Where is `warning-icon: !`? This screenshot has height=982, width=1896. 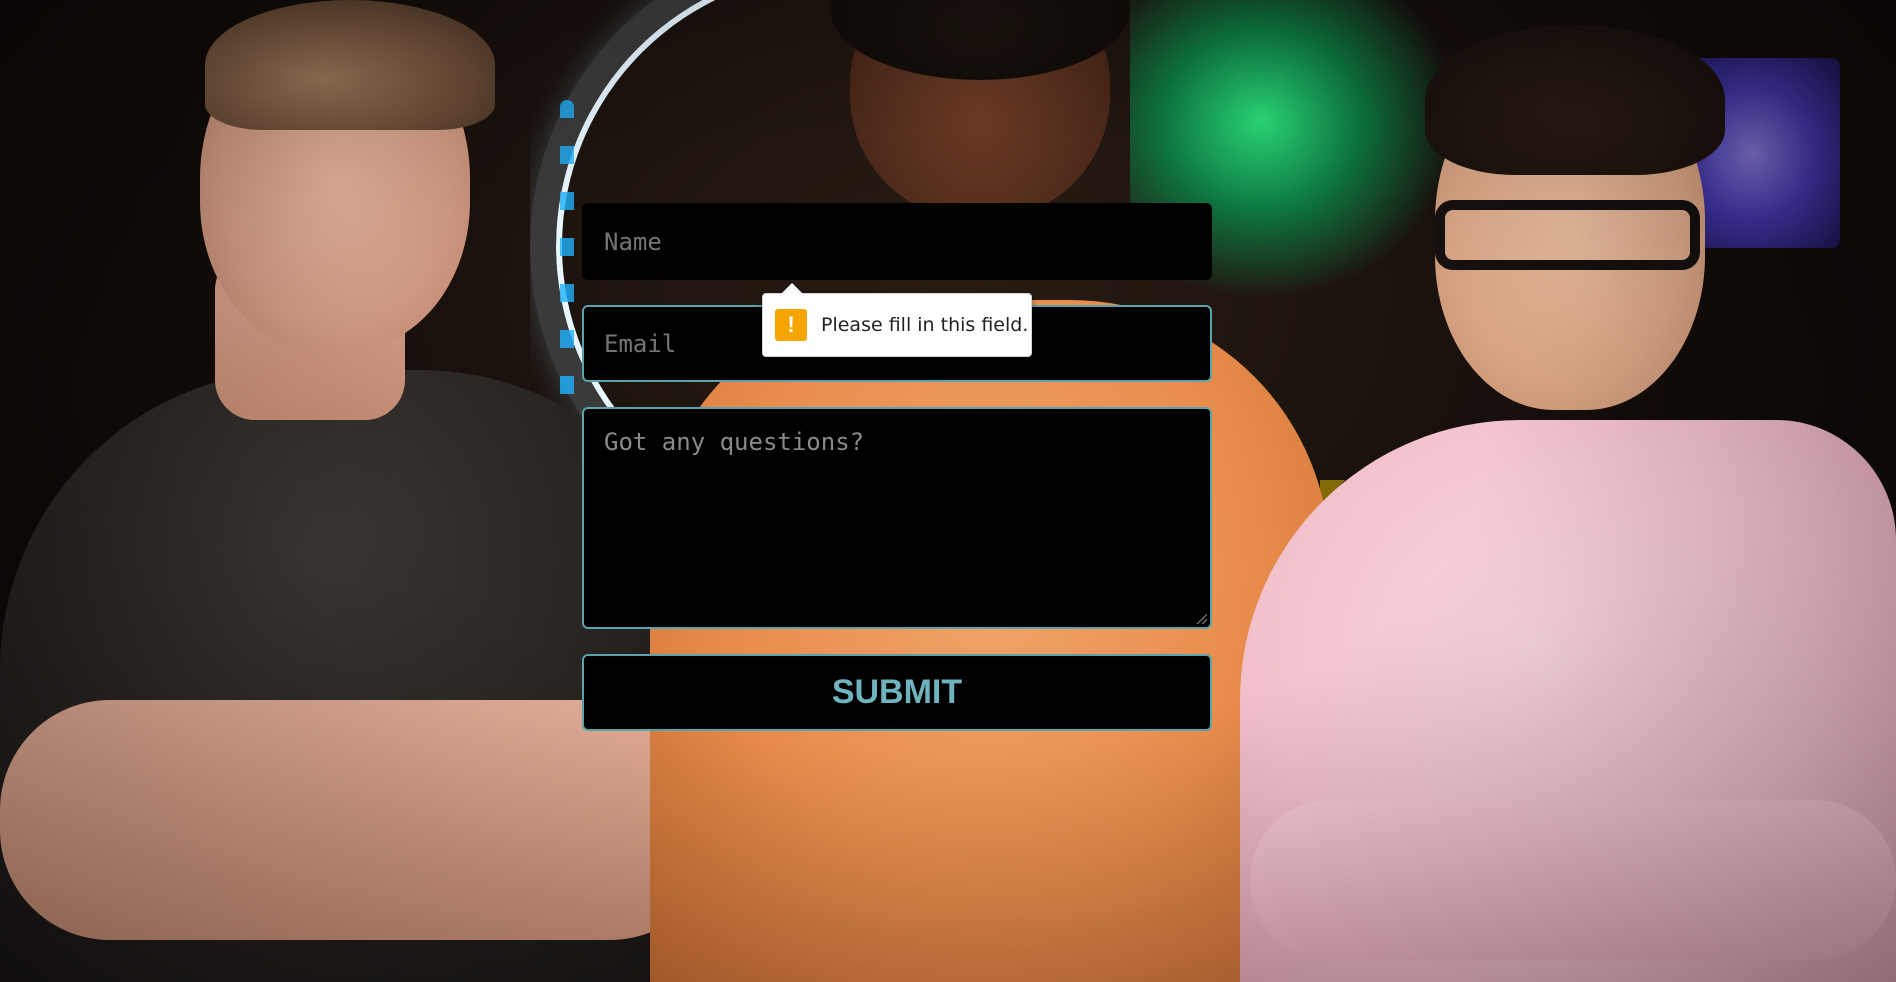
warning-icon: ! is located at coordinates (791, 325).